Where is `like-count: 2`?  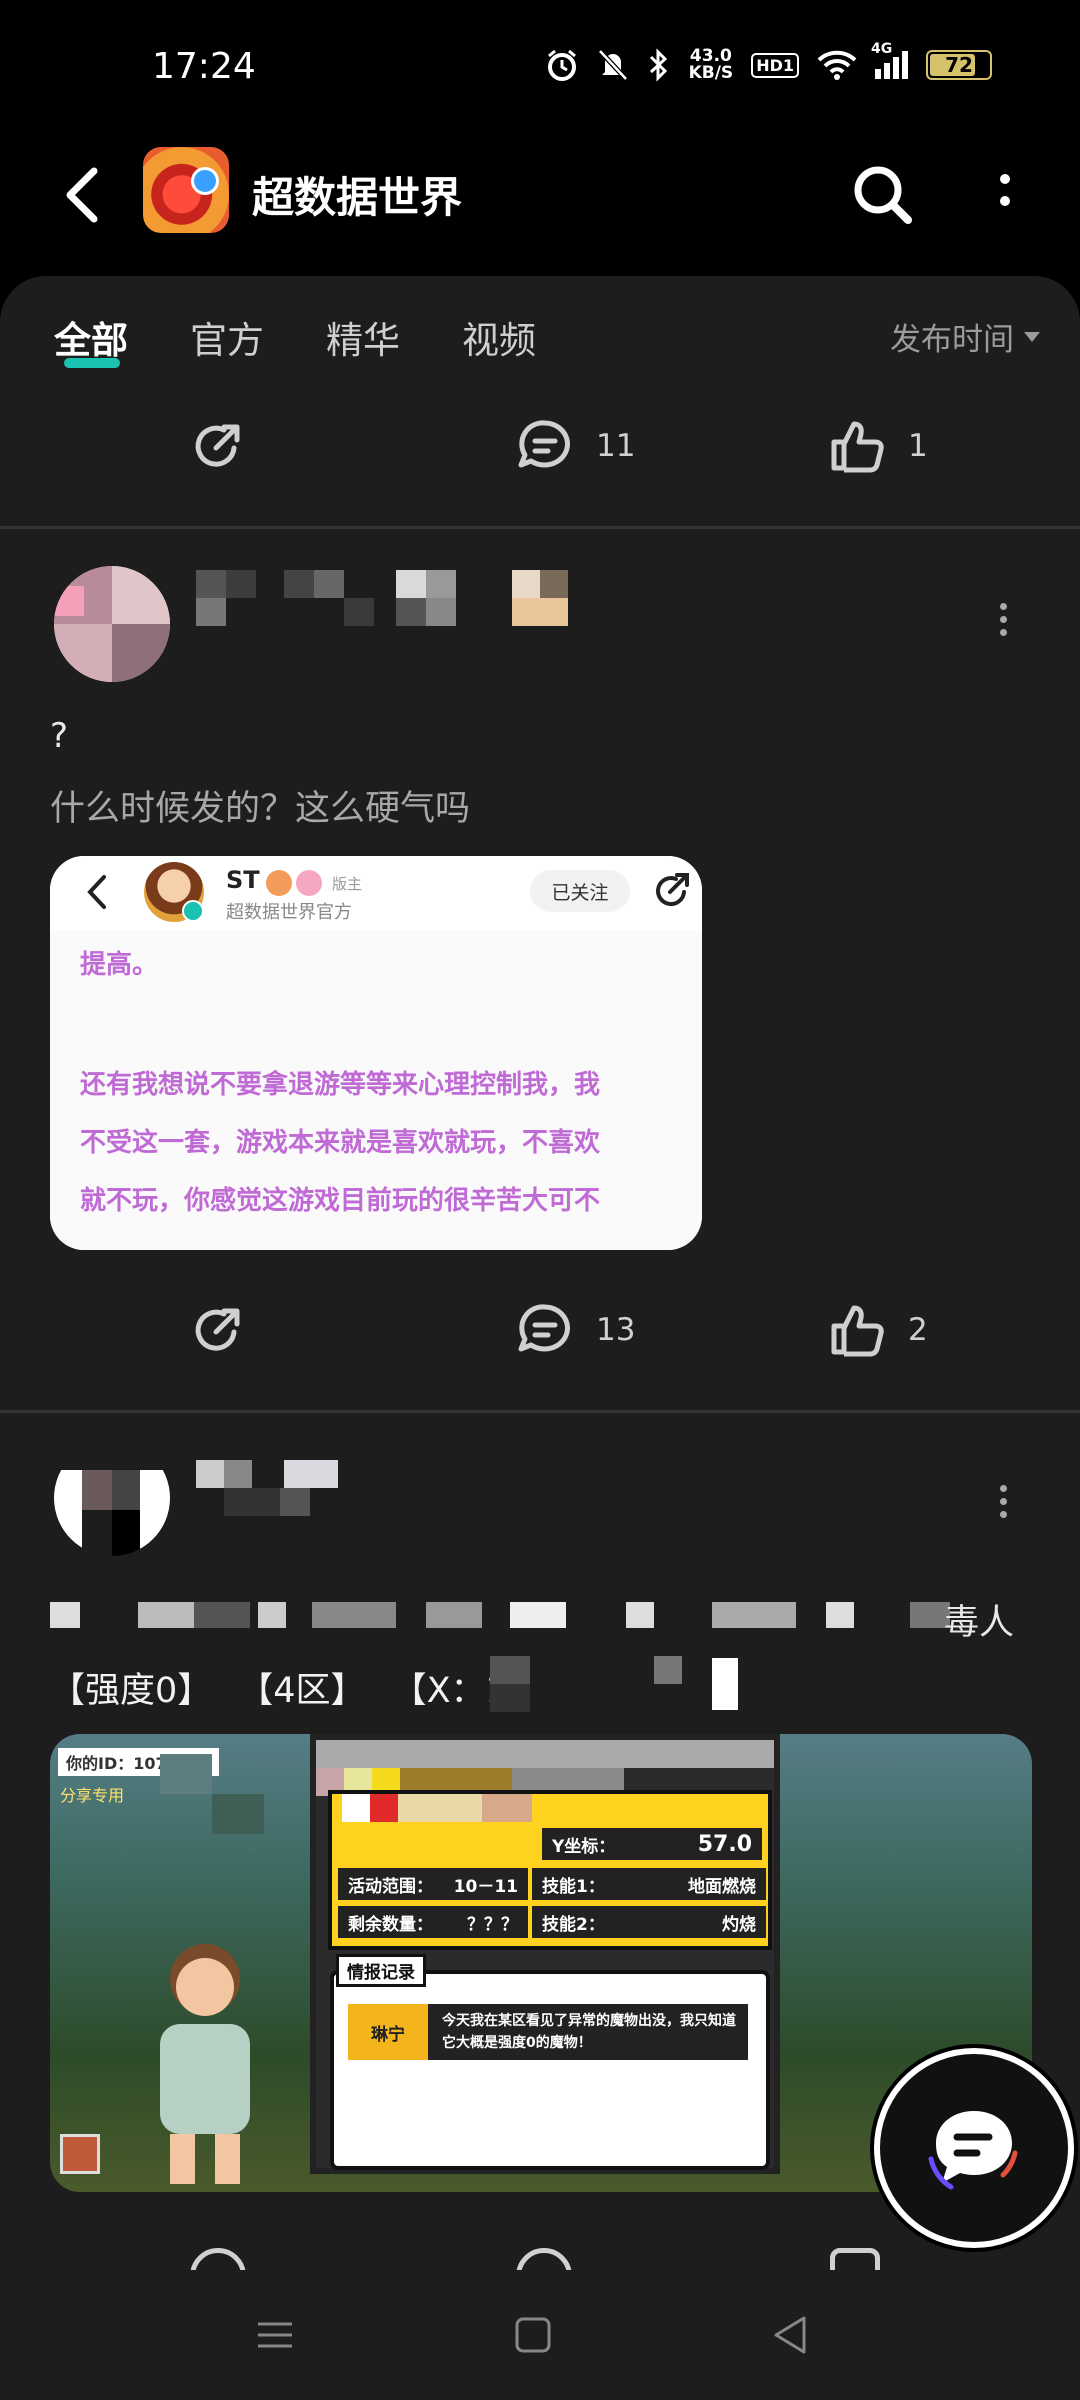 like-count: 2 is located at coordinates (918, 1330).